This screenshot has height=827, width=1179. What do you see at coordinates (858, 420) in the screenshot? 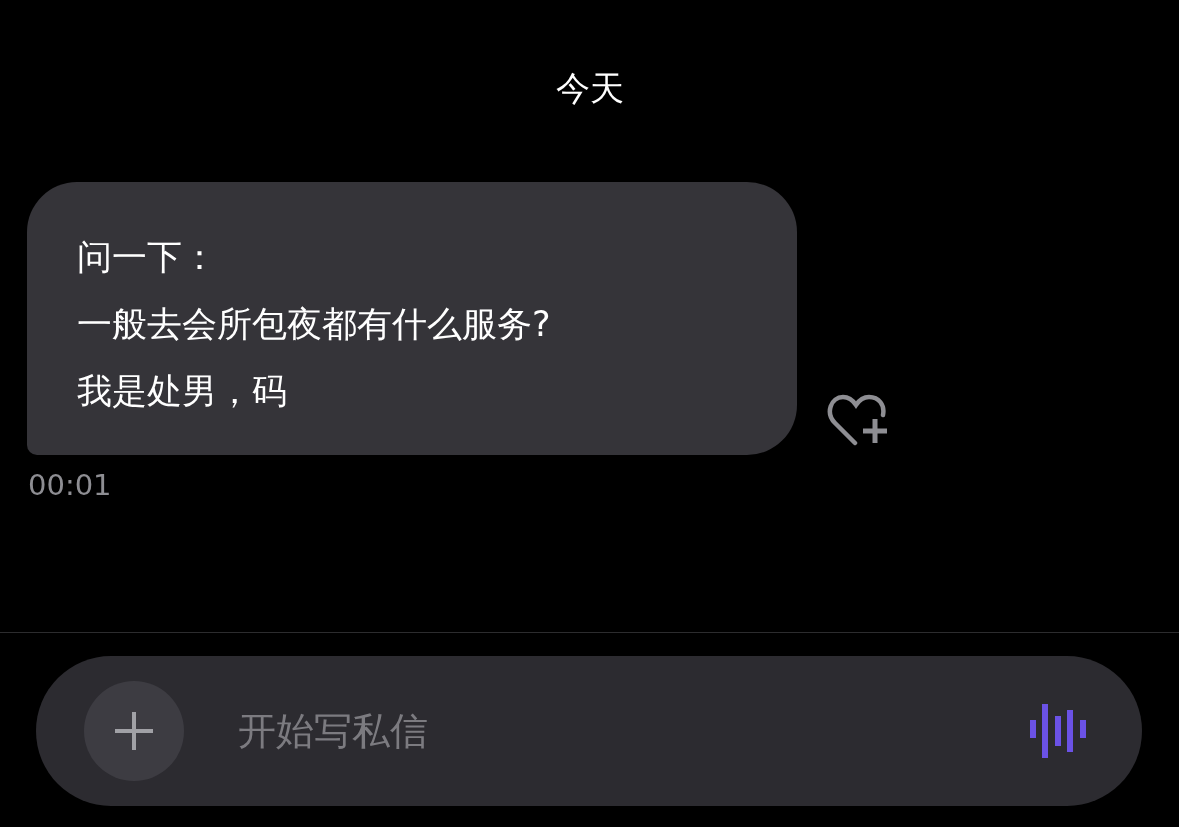
I see `heart-plus-icon` at bounding box center [858, 420].